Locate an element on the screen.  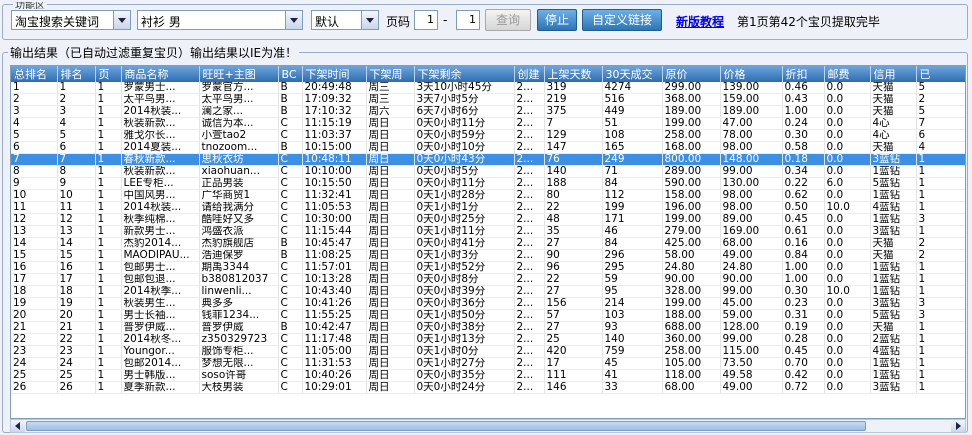
column-header: 下架周 is located at coordinates (390, 74).